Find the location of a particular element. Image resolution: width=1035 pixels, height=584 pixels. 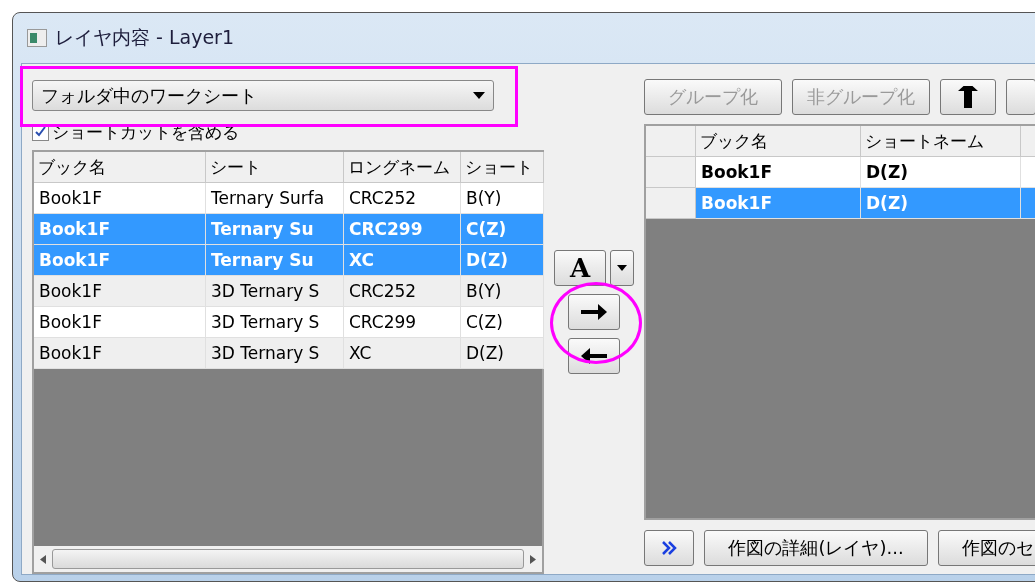

font-dropdown-button is located at coordinates (622, 268).